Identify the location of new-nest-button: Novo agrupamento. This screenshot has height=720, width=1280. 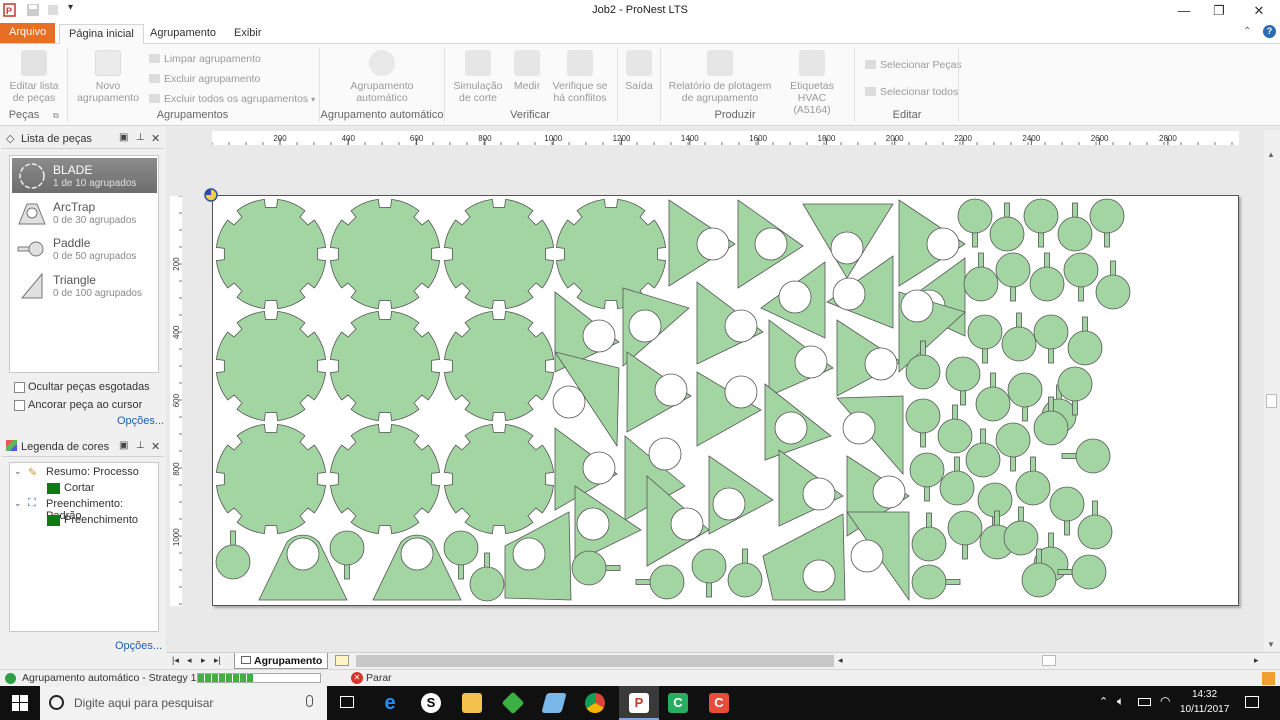
(108, 77).